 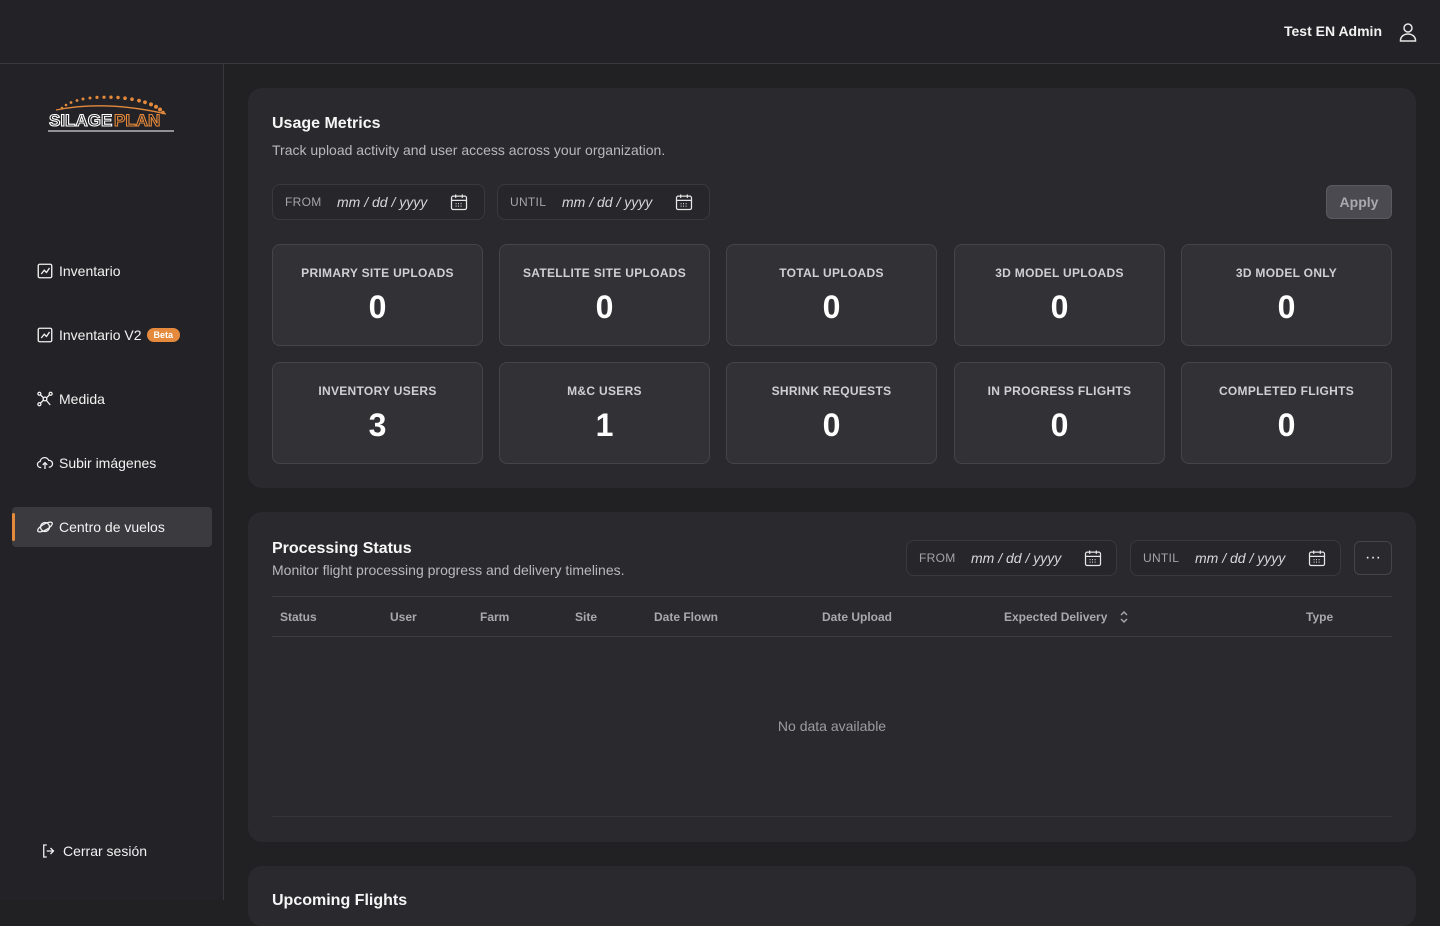 I want to click on usage-until-date-input: UNTIL mm / dd / yyyy, so click(x=603, y=202).